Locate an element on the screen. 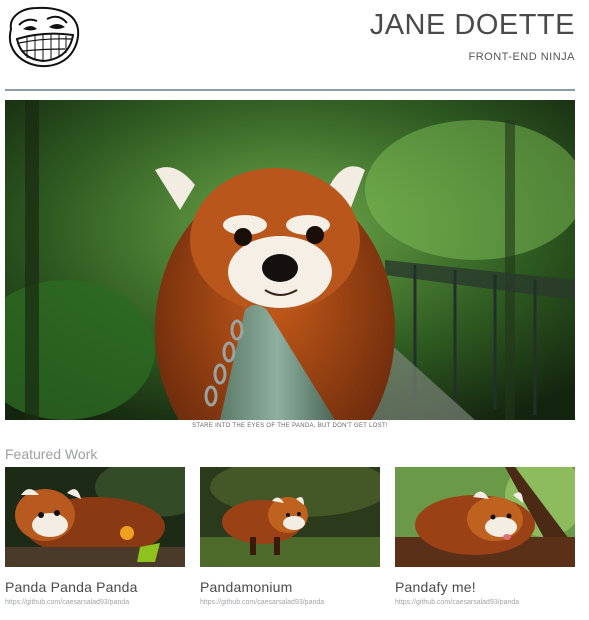 The image size is (589, 620). header-divider is located at coordinates (290, 90).